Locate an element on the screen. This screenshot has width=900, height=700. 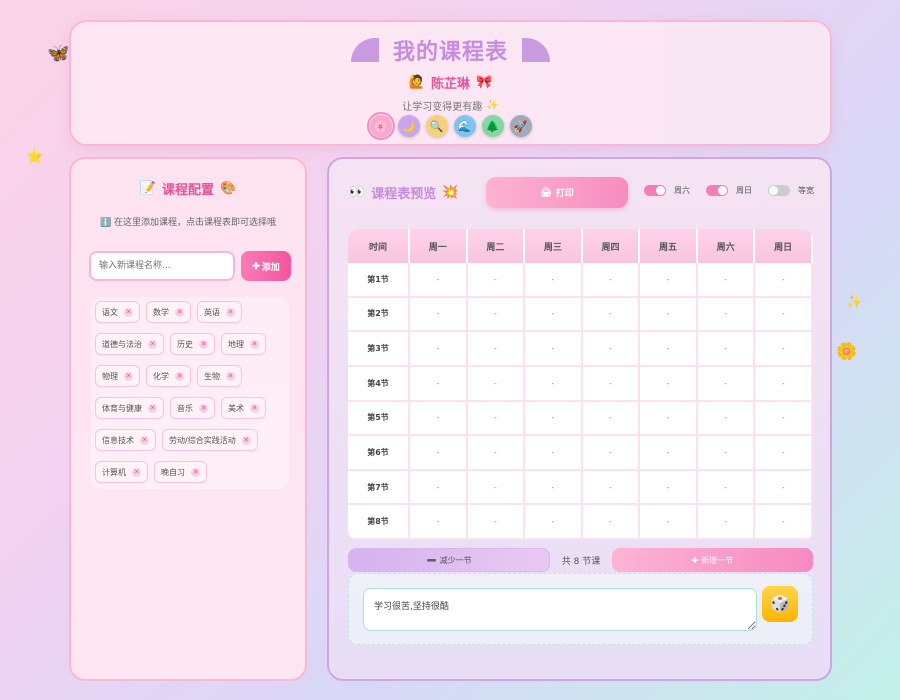
saturday-switch is located at coordinates (655, 190).